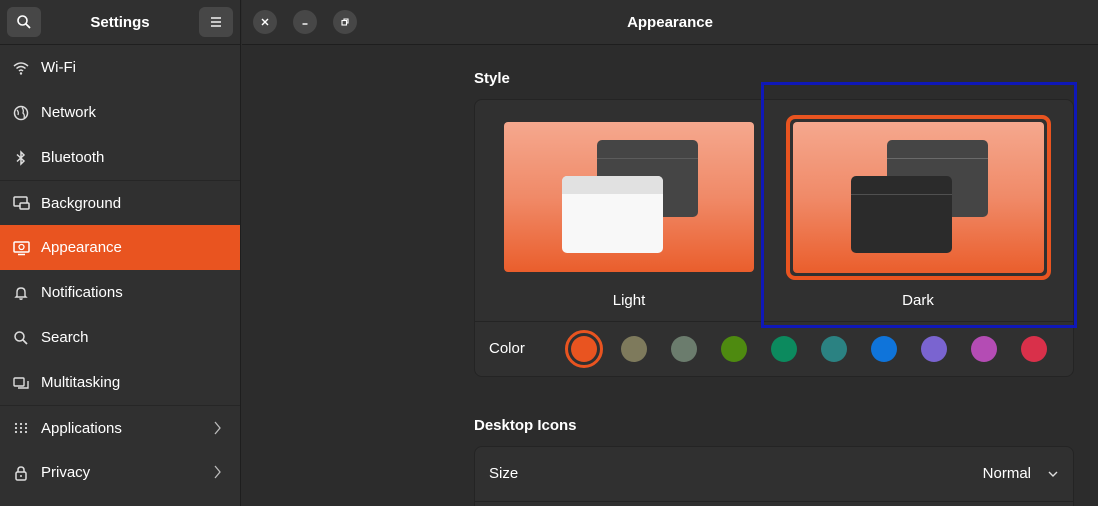  I want to click on appearance-icon, so click(21, 248).